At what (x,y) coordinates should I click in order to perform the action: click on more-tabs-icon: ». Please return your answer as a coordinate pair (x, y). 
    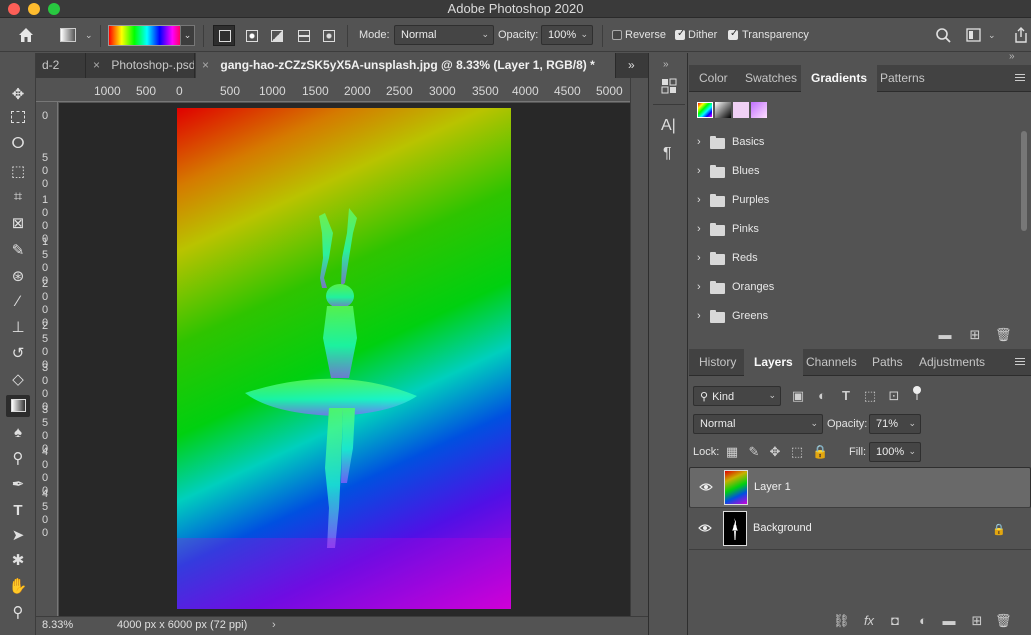
    Looking at the image, I should click on (631, 65).